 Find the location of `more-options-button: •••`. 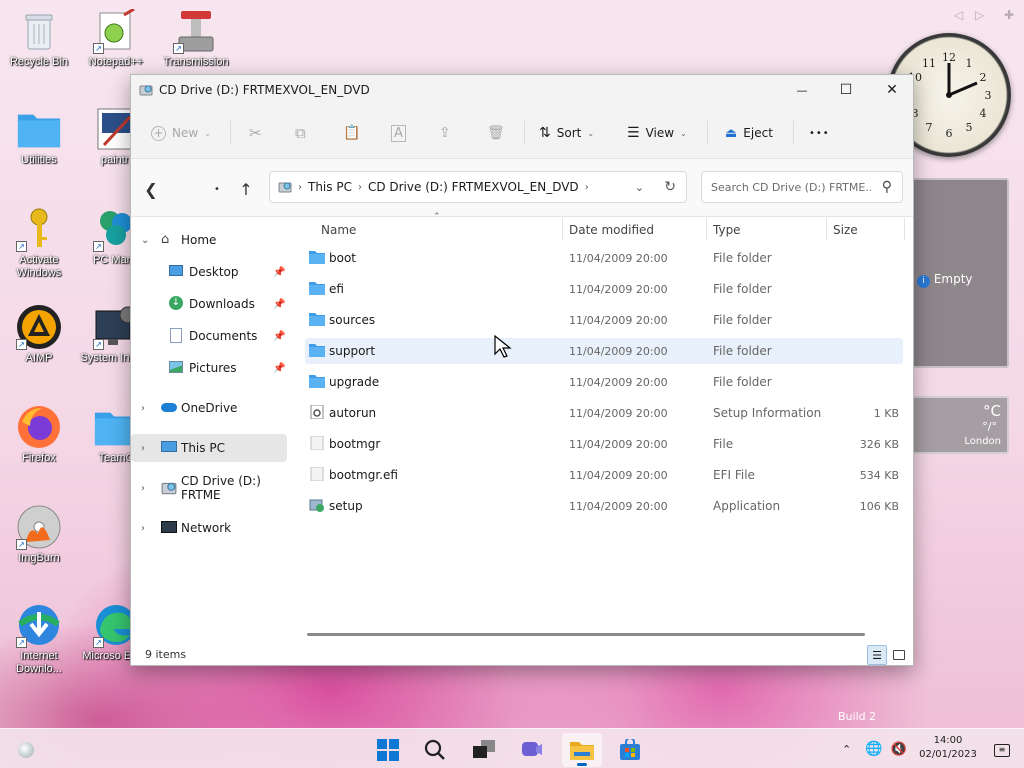

more-options-button: ••• is located at coordinates (819, 133).